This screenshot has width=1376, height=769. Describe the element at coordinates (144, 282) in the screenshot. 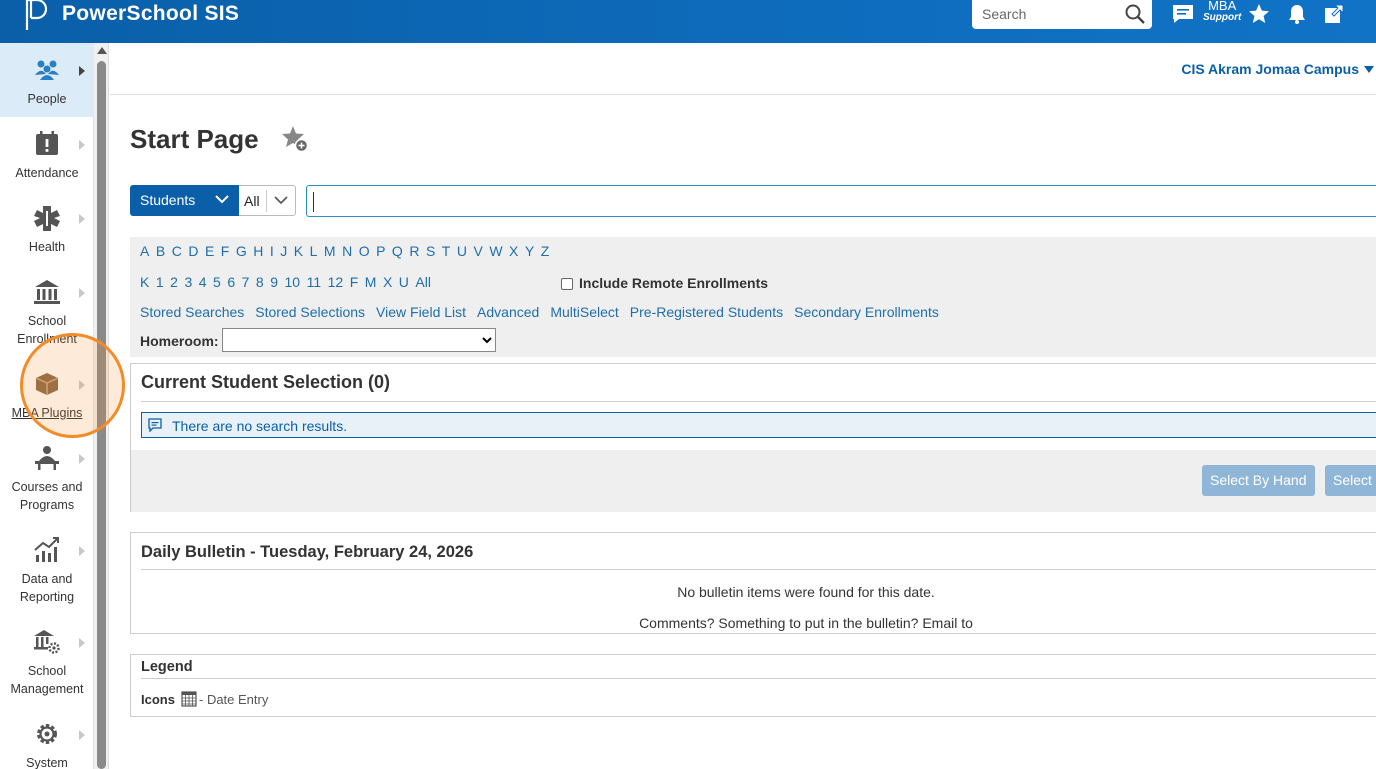

I see `grade-link: K` at that location.